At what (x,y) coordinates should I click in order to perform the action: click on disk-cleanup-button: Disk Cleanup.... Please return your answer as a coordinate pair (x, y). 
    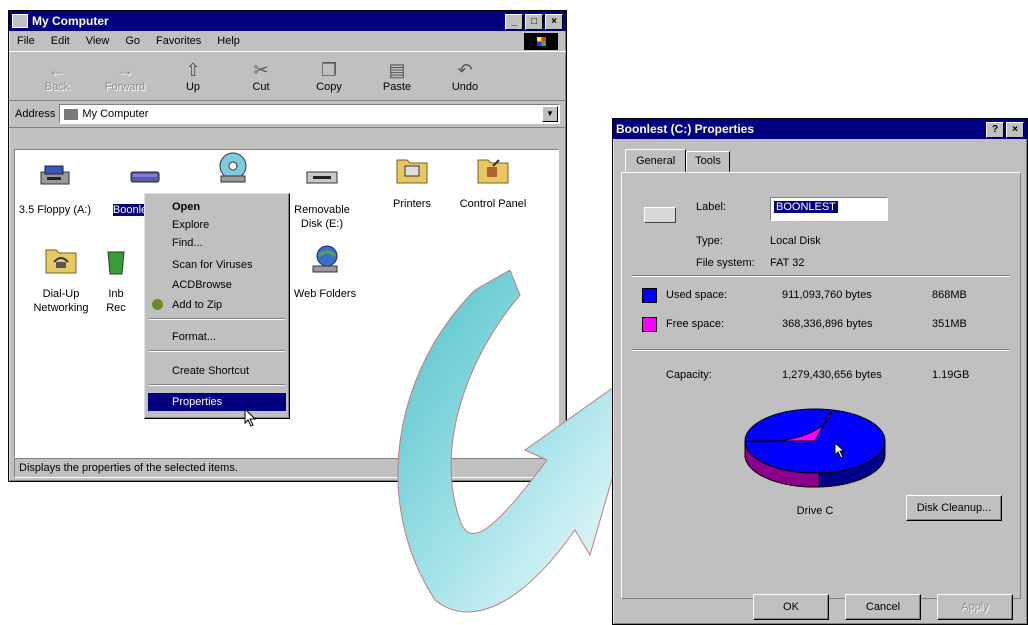
    Looking at the image, I should click on (954, 508).